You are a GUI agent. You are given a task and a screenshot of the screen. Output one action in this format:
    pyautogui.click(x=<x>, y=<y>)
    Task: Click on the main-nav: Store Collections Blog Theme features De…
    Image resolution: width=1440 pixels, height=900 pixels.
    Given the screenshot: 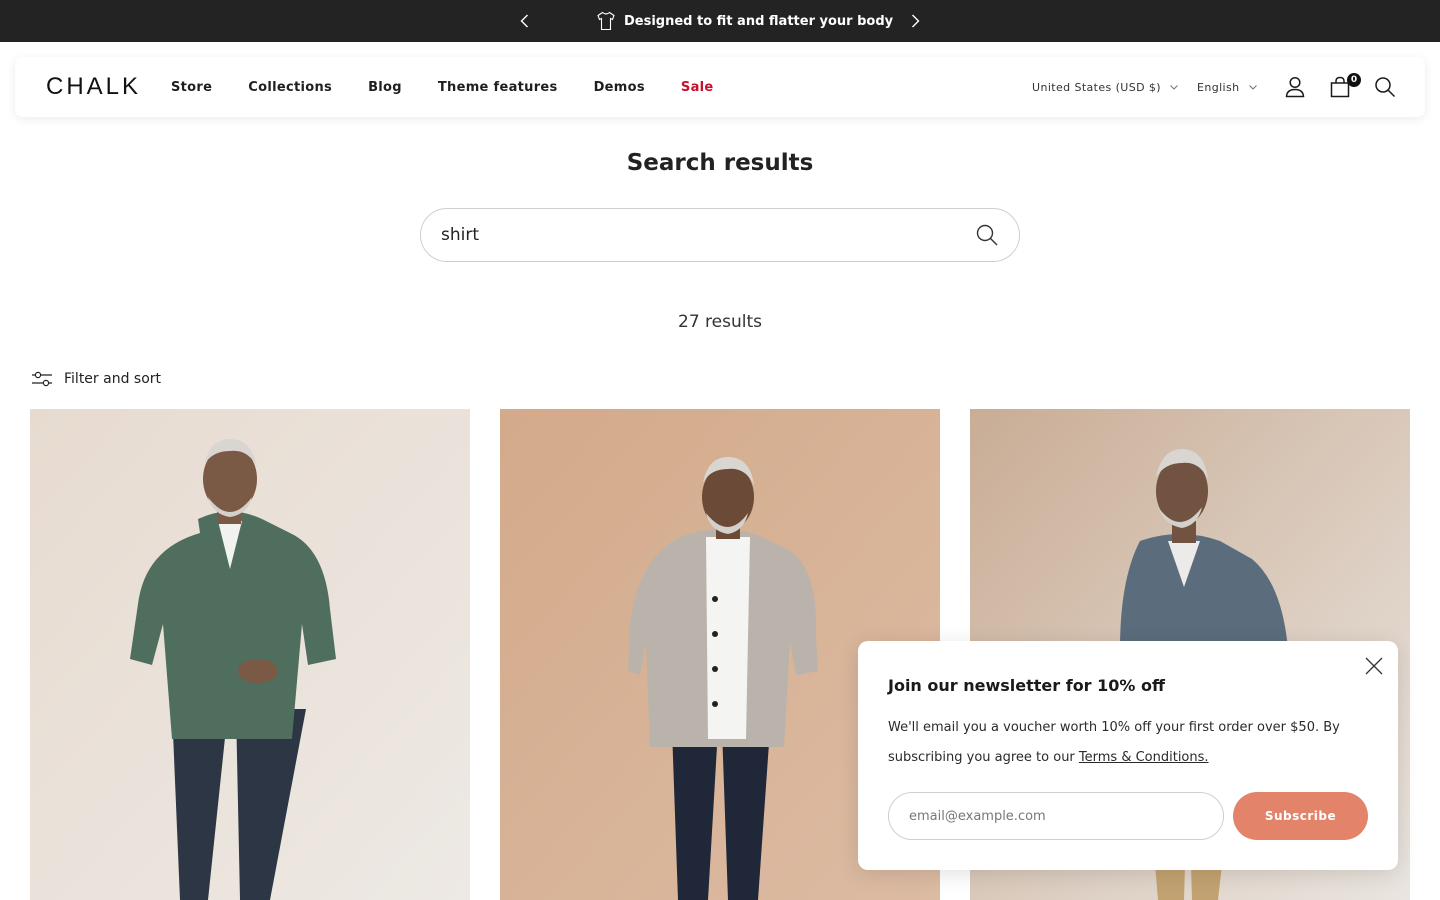 What is the action you would take?
    pyautogui.click(x=460, y=87)
    